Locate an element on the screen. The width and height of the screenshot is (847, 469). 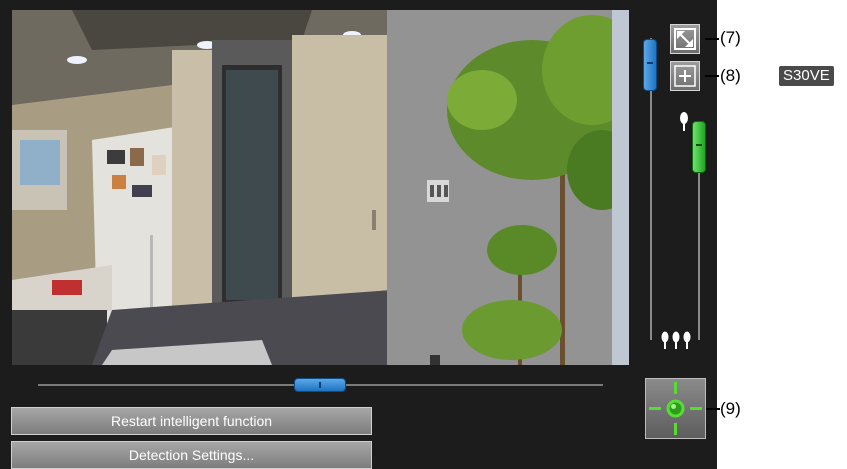
zoom-in-button is located at coordinates (685, 76).